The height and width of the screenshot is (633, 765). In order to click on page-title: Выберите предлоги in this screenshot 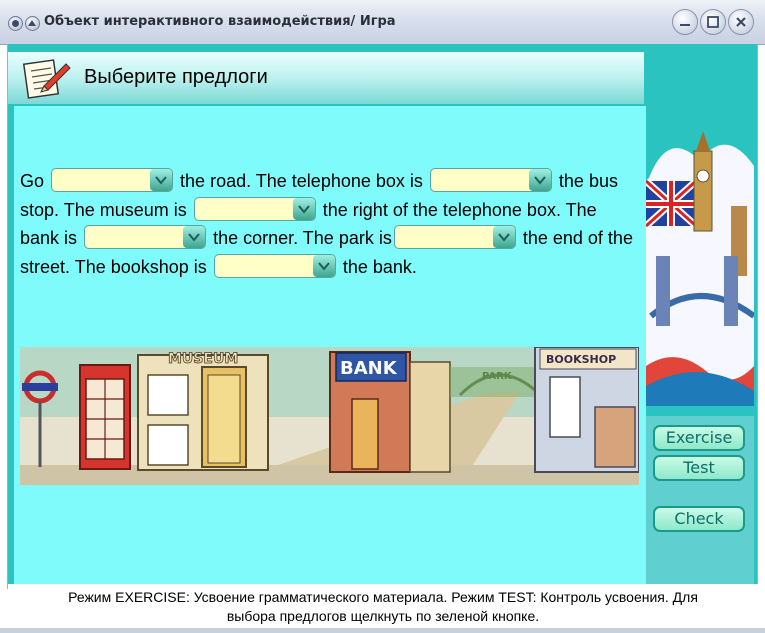, I will do `click(176, 77)`.